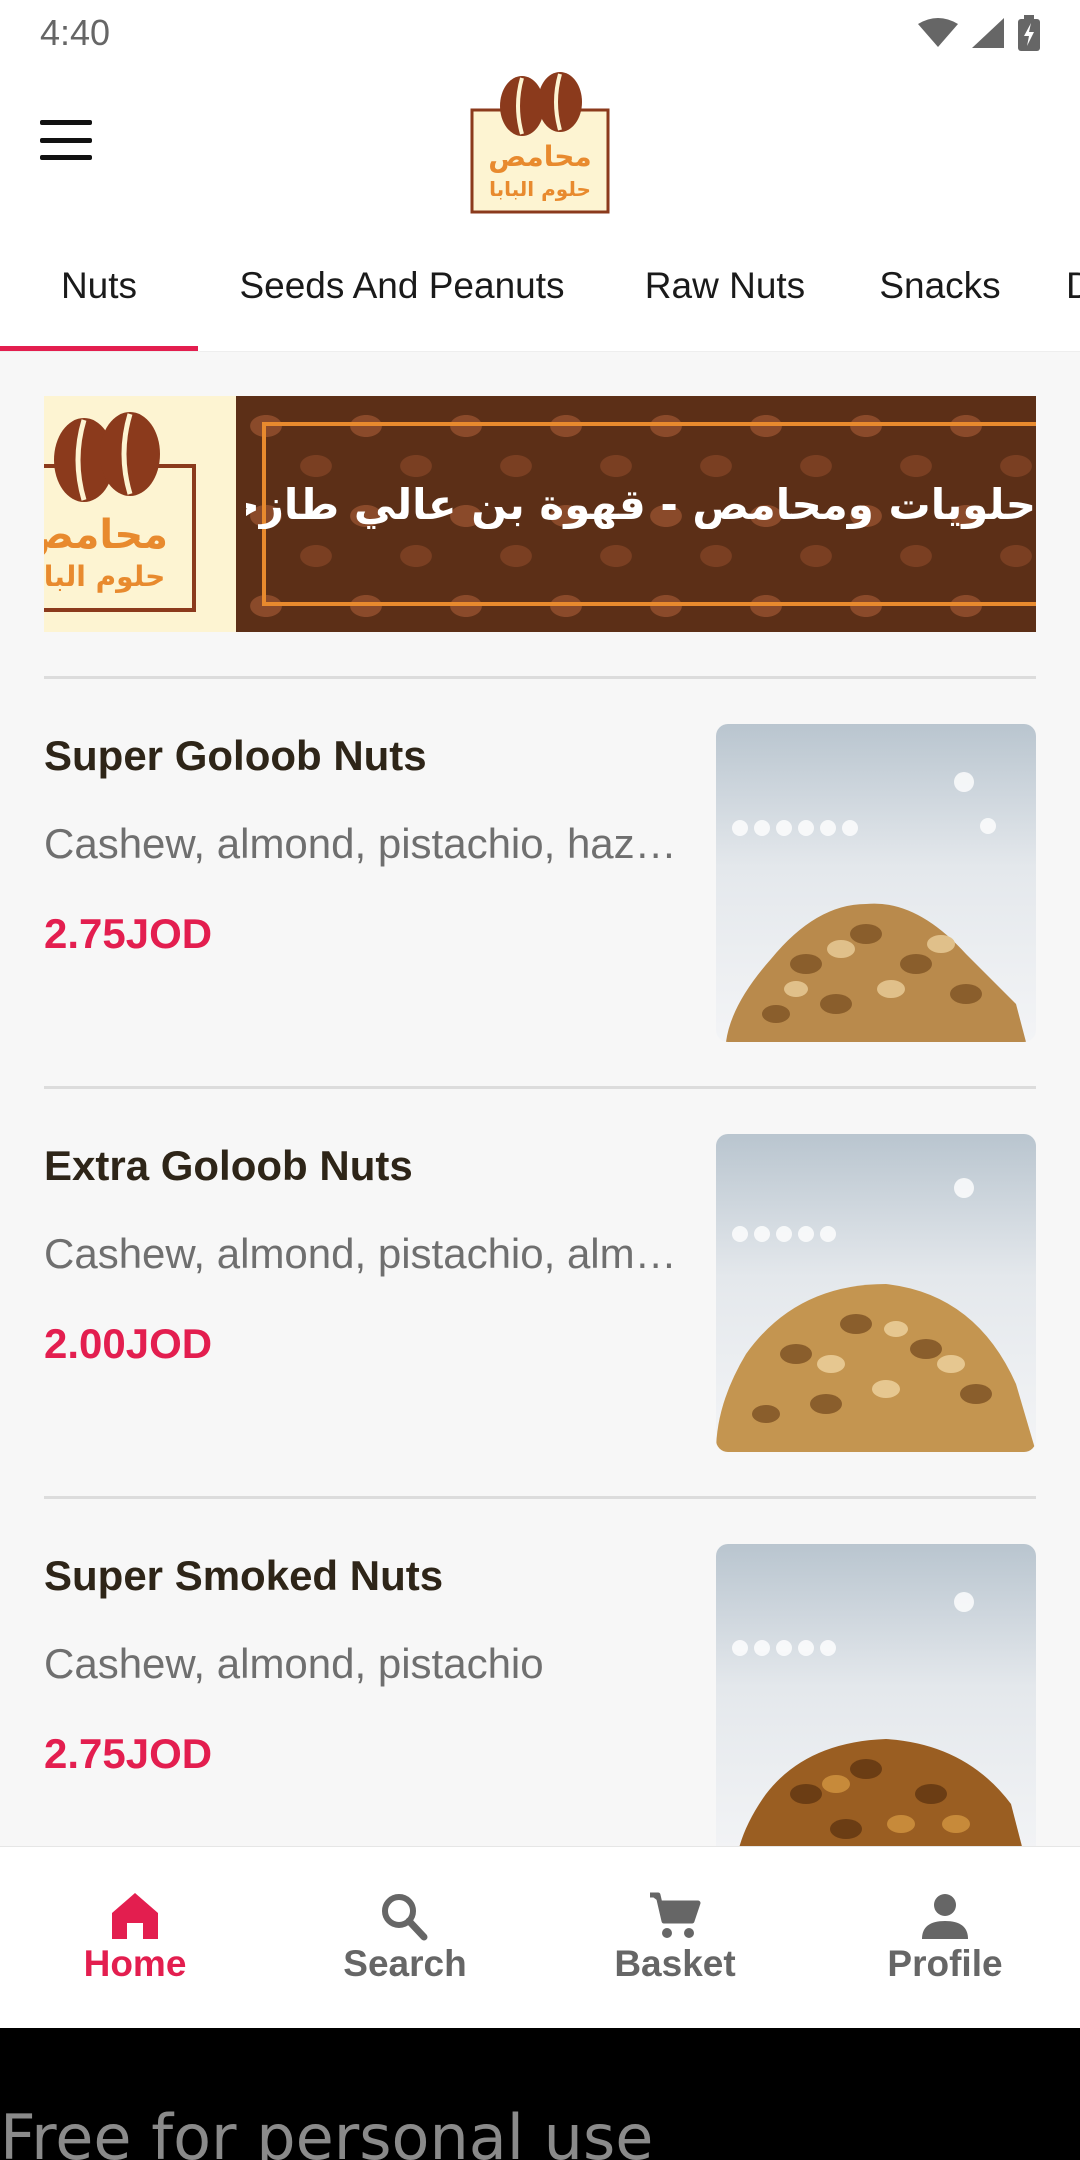 The image size is (1080, 2160). Describe the element at coordinates (128, 1343) in the screenshot. I see `product-price: 2.00JOD` at that location.